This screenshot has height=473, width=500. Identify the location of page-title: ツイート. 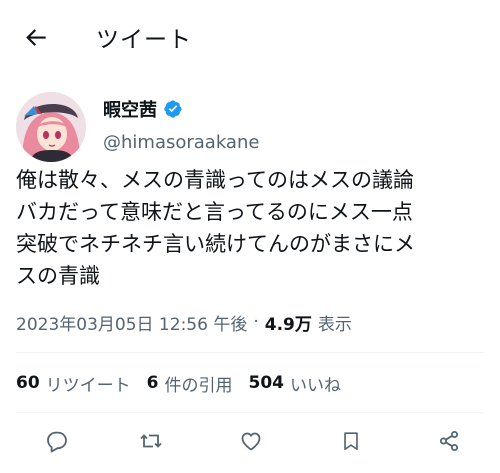
(144, 40).